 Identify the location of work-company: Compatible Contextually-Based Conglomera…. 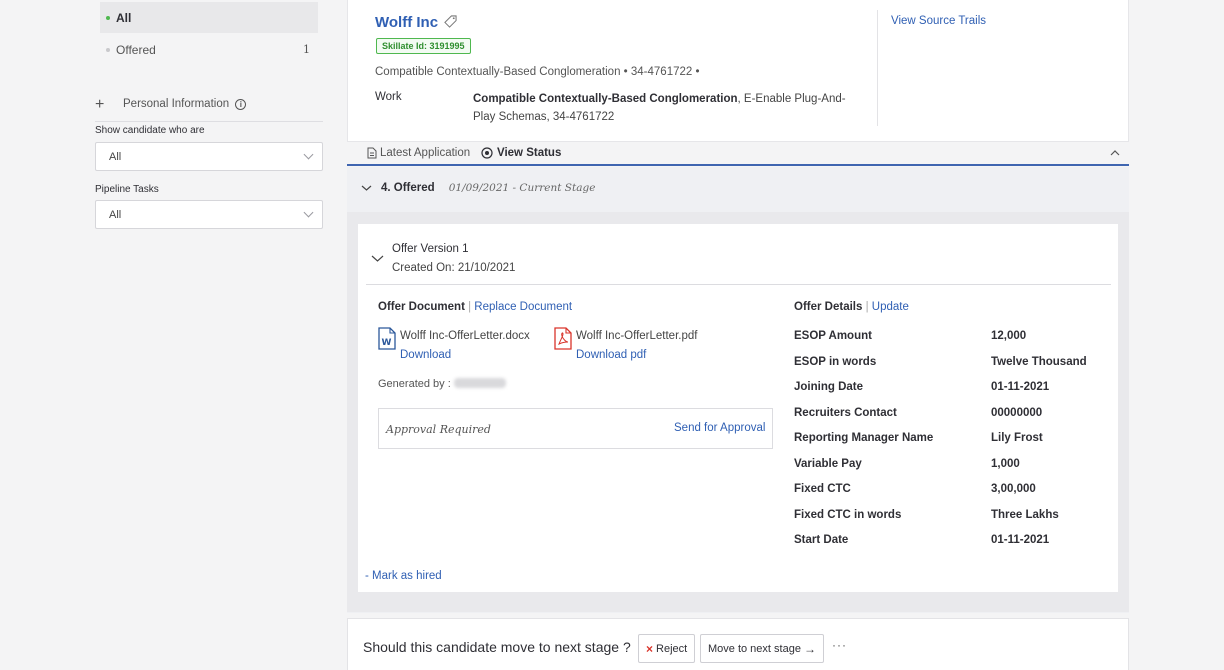
(605, 99).